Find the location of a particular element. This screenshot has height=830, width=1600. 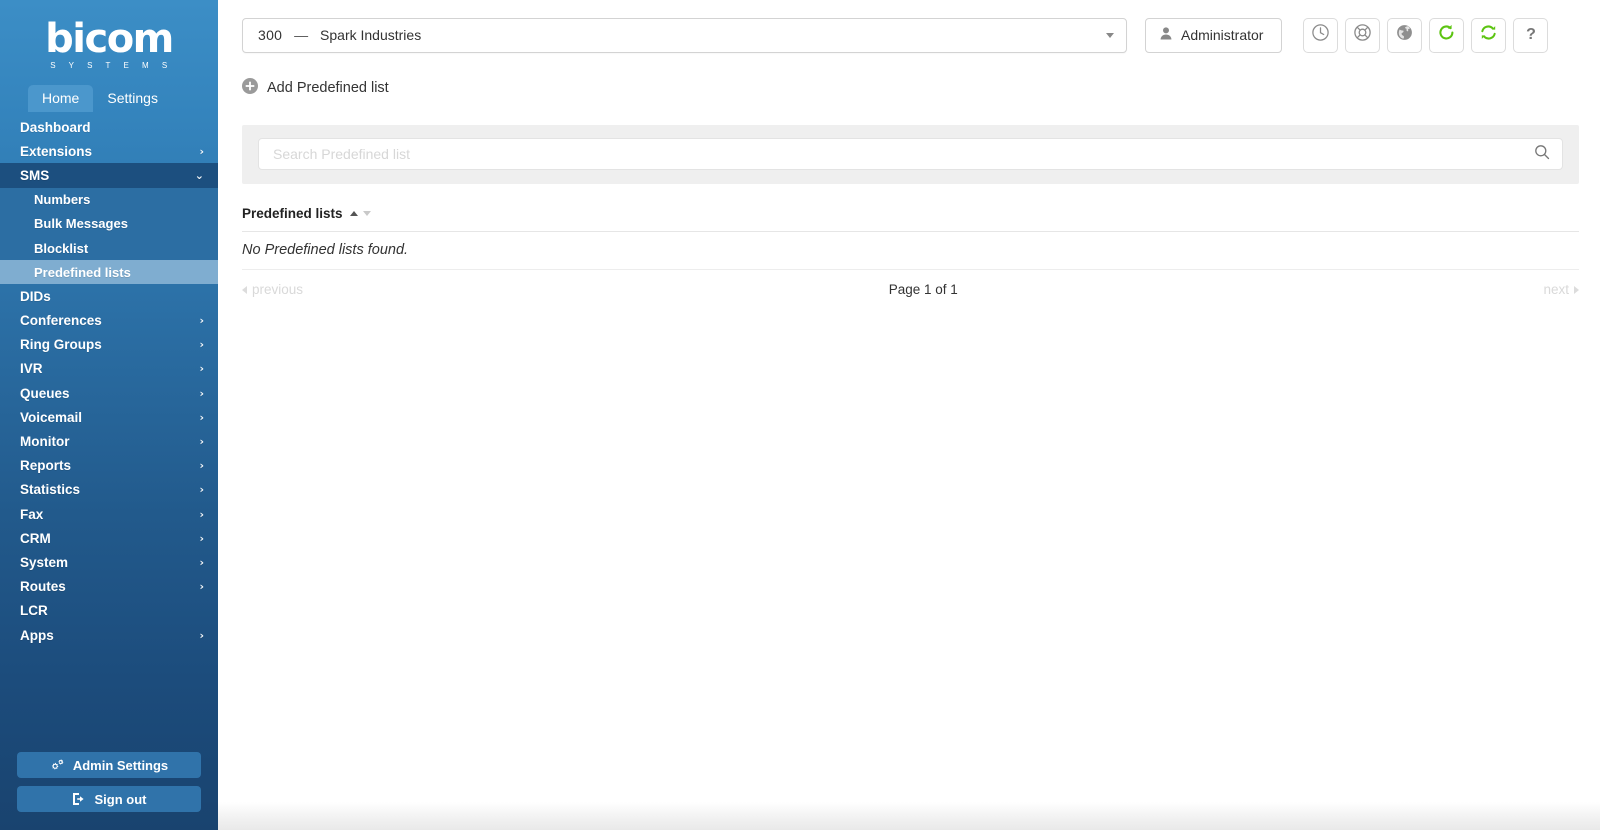

sidebar-item-numbers: Numbers is located at coordinates (109, 199).